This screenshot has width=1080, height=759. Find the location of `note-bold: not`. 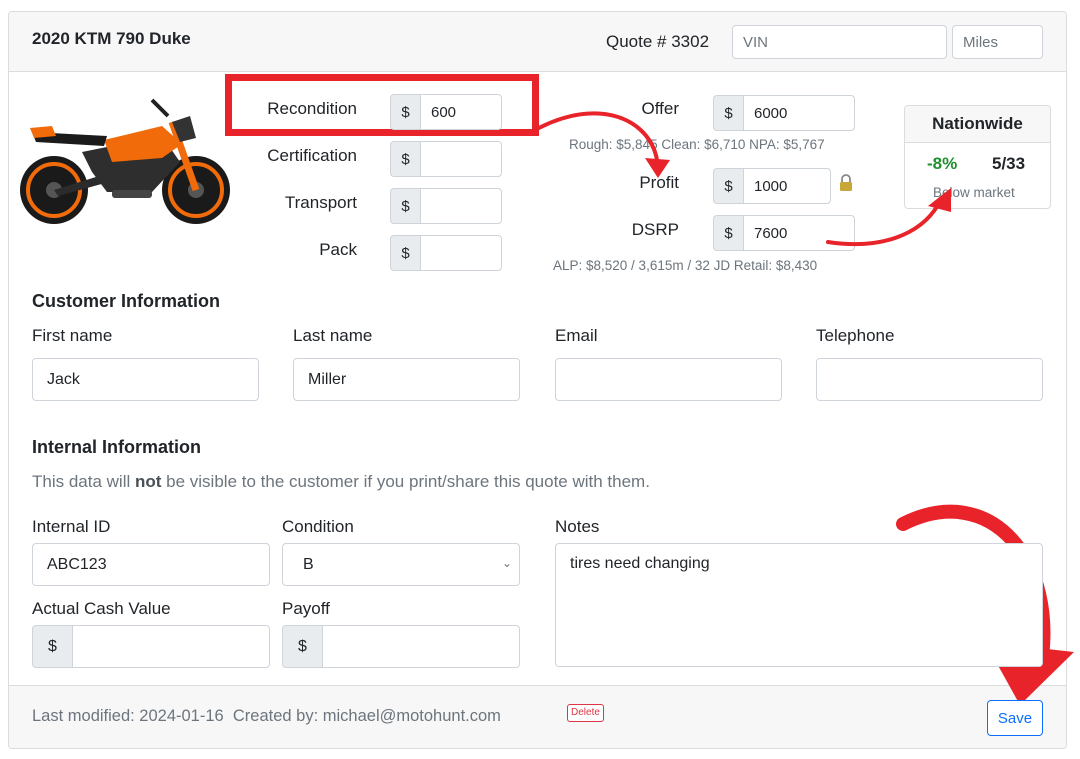

note-bold: not is located at coordinates (148, 481).